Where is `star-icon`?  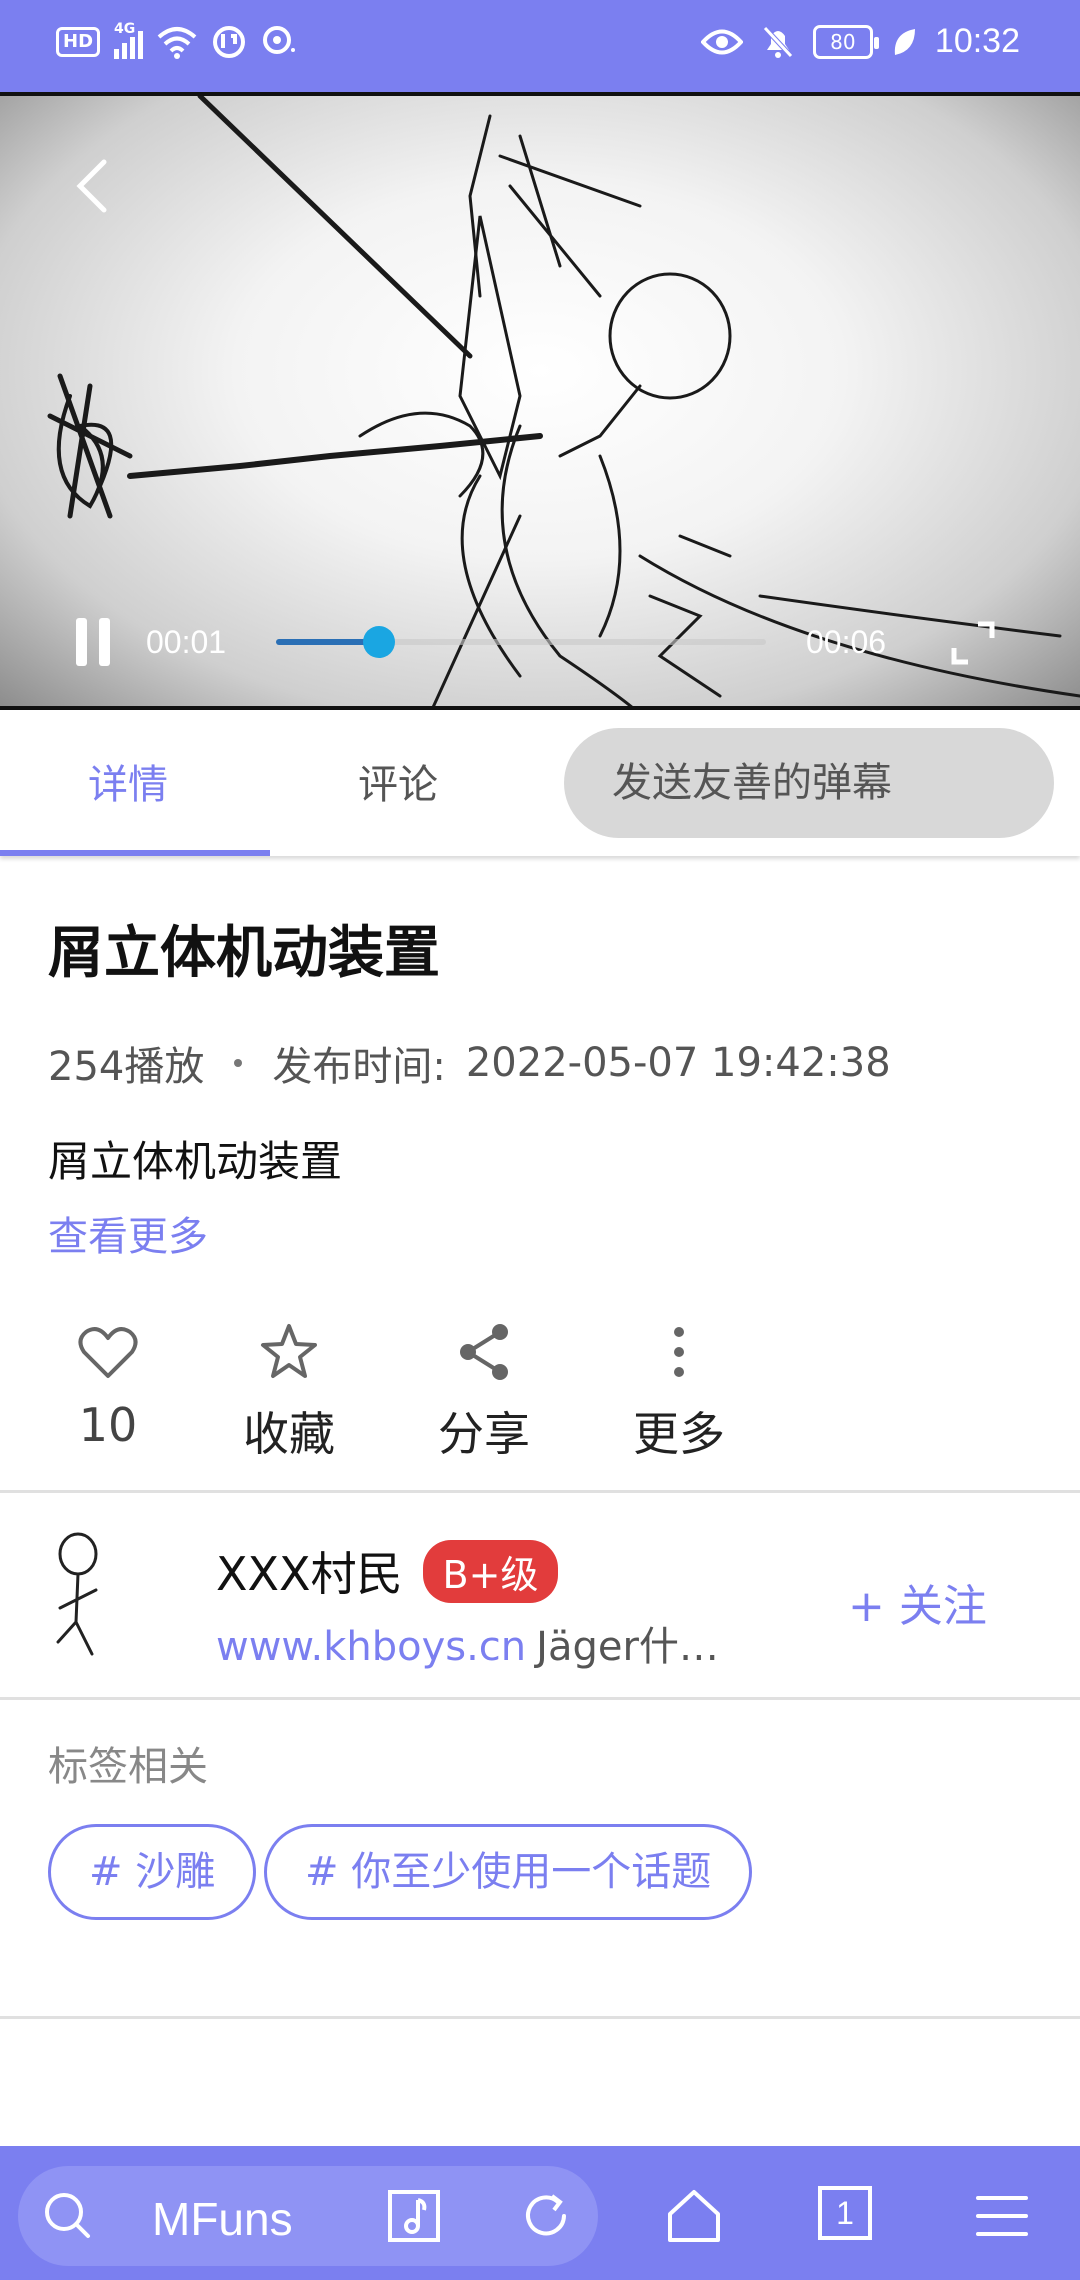 star-icon is located at coordinates (289, 1351).